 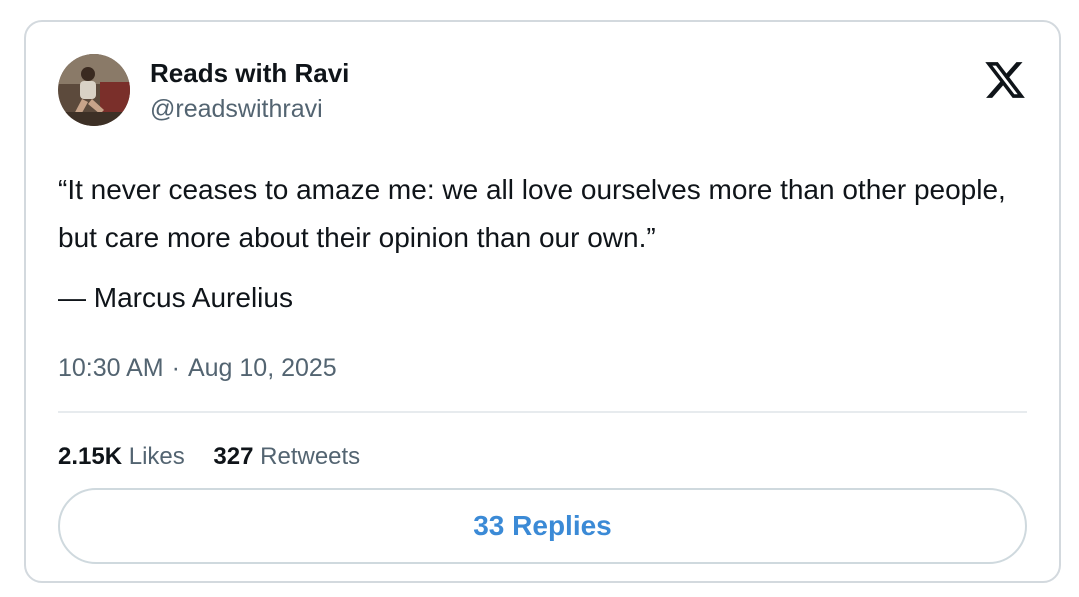 What do you see at coordinates (249, 73) in the screenshot?
I see `author-display-name: Reads with Ravi` at bounding box center [249, 73].